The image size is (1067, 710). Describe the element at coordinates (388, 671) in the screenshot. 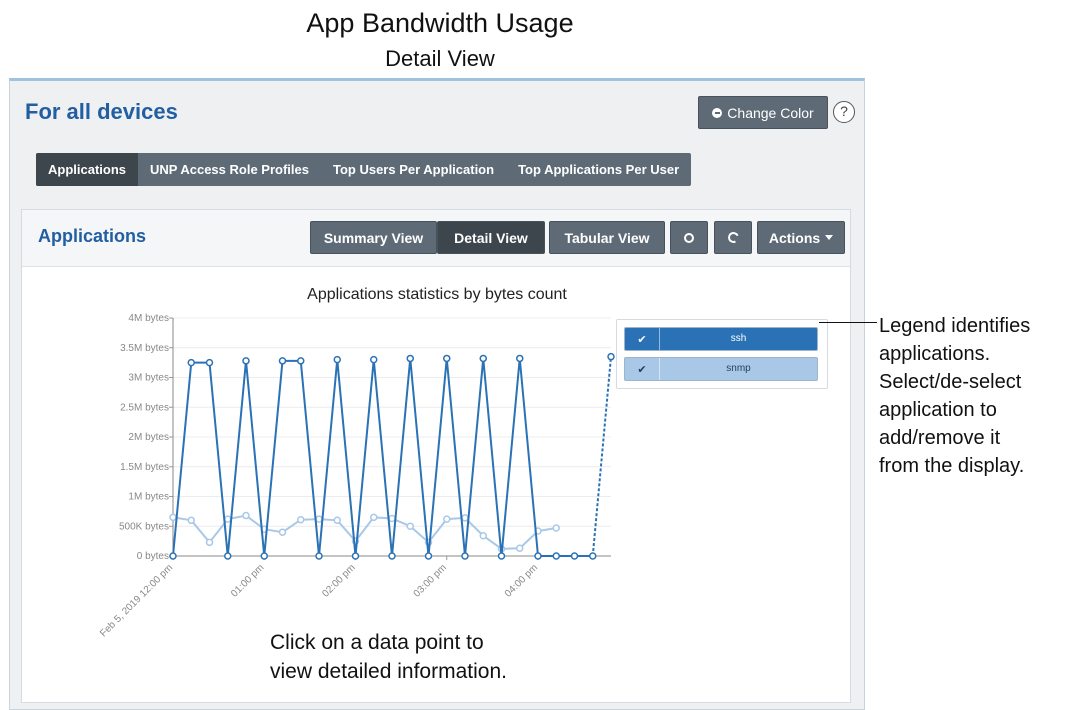

I see `chart-instruction-line: view detailed information.` at that location.